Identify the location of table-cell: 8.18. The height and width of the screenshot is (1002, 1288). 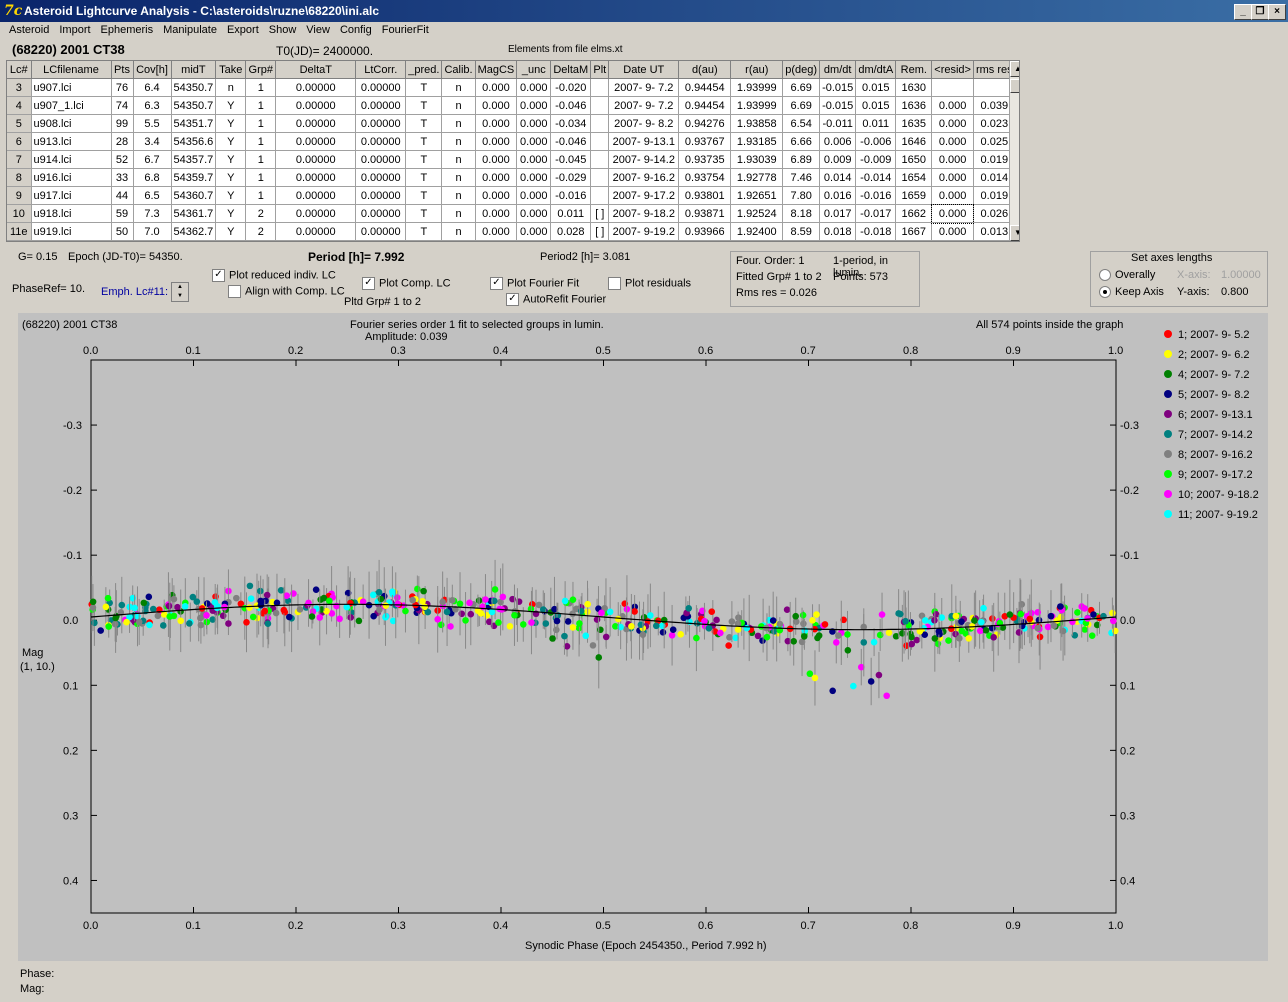
(801, 213).